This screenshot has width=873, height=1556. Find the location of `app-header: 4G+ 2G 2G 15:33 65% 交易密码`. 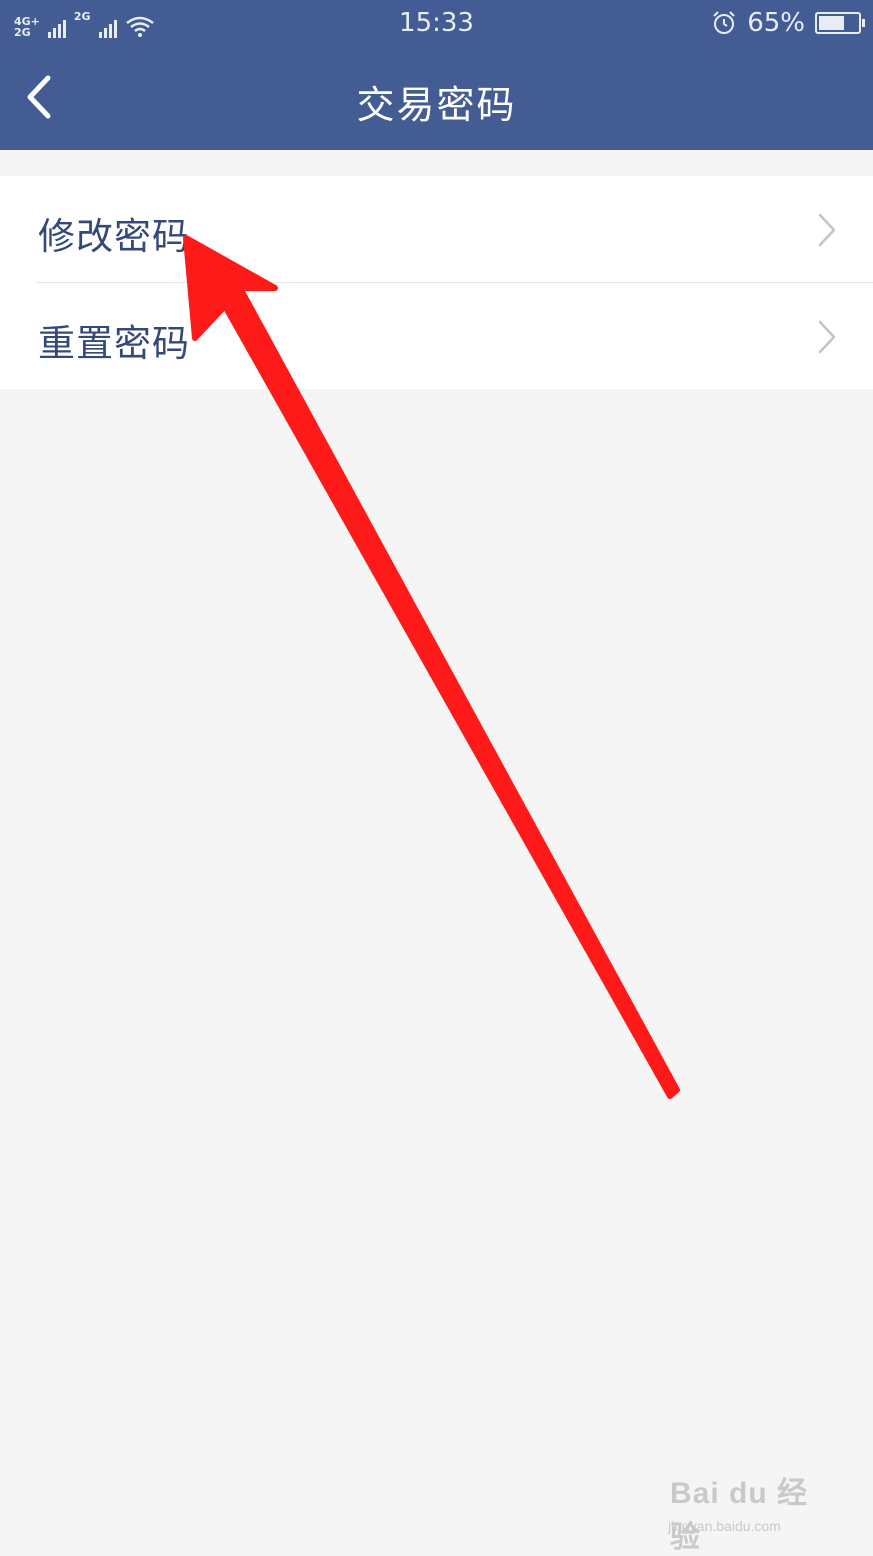

app-header: 4G+ 2G 2G 15:33 65% 交易密码 is located at coordinates (436, 75).